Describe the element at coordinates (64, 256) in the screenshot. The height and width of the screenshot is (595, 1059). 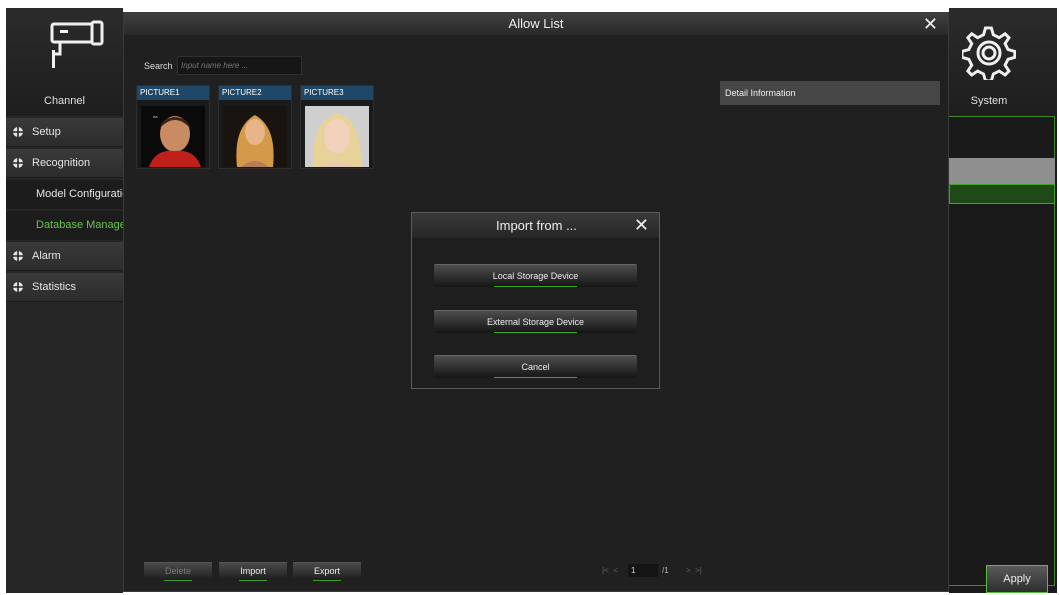
I see `menu-item-alarm: Alarm` at that location.